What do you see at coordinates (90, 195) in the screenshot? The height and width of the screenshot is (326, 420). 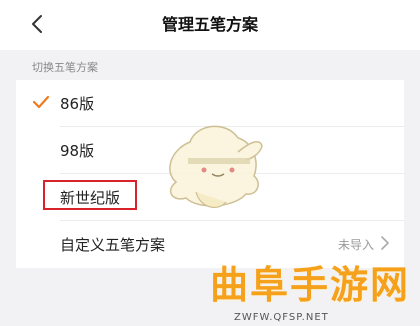 I see `highlight-annotation` at bounding box center [90, 195].